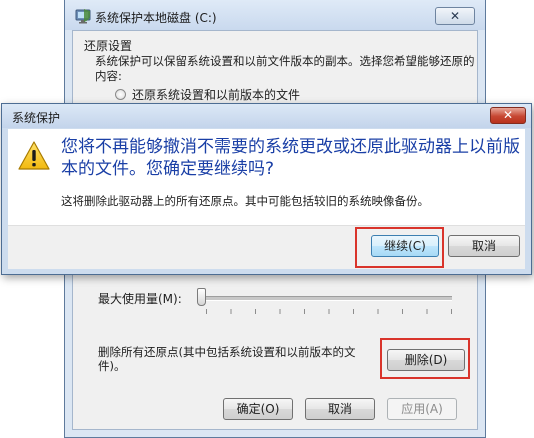  What do you see at coordinates (285, 68) in the screenshot?
I see `restore-settings-description: 系统保护可以保留系统设置和以前文件版本的副本。选择您希望能够还原的内容:` at bounding box center [285, 68].